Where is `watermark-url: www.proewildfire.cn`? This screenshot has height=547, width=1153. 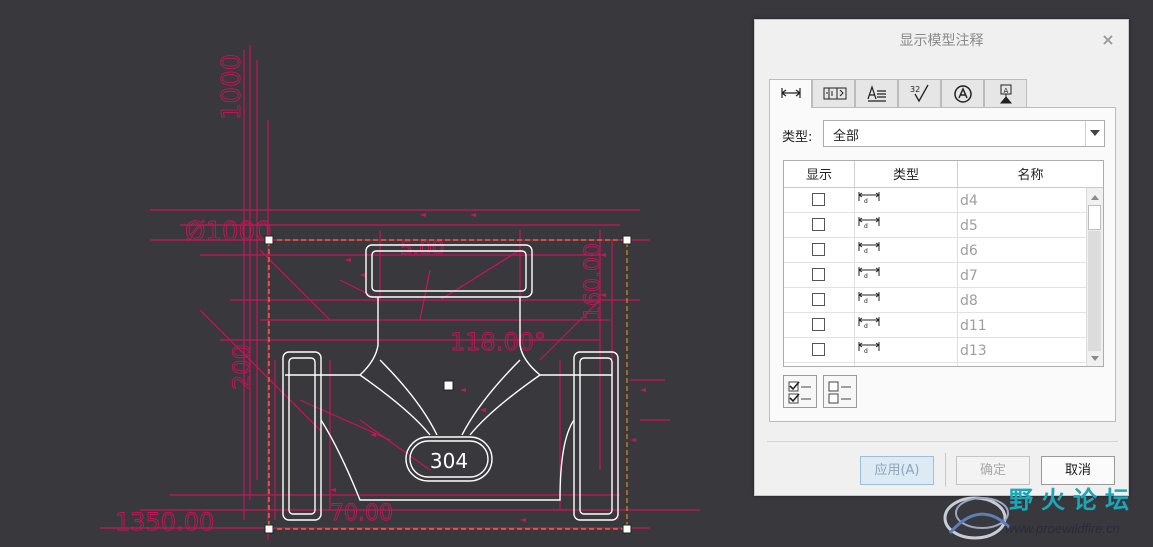 watermark-url: www.proewildfire.cn is located at coordinates (1062, 528).